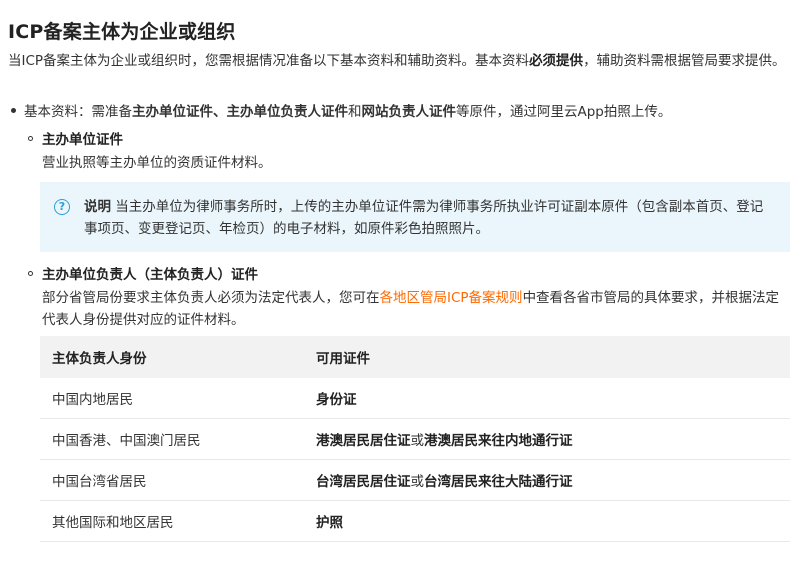 The height and width of the screenshot is (562, 800). Describe the element at coordinates (684, 61) in the screenshot. I see `intro-text-end: ，辅助资料需根据管局要求提供。` at that location.